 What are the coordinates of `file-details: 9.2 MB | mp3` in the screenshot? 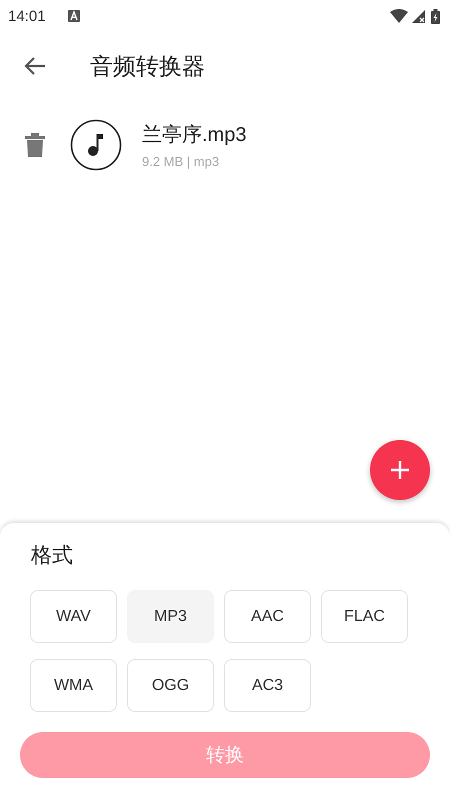 It's located at (181, 161).